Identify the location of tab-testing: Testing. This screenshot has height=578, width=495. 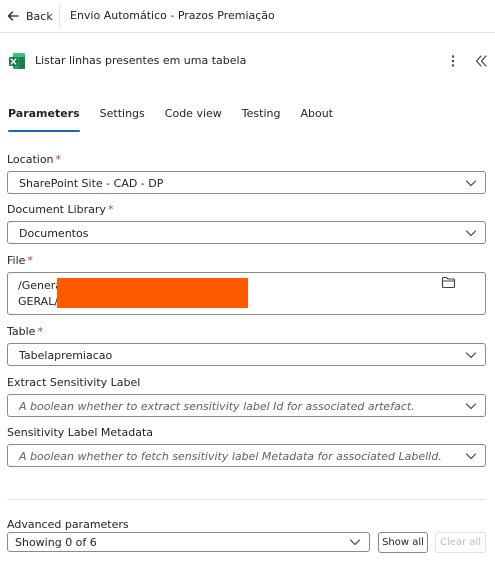
(261, 119).